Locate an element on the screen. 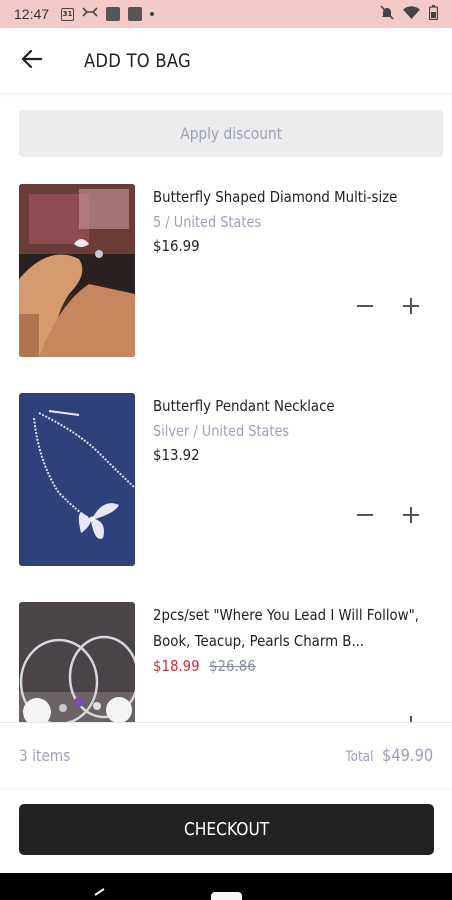 The width and height of the screenshot is (452, 900). item-price: $13.92 is located at coordinates (176, 455).